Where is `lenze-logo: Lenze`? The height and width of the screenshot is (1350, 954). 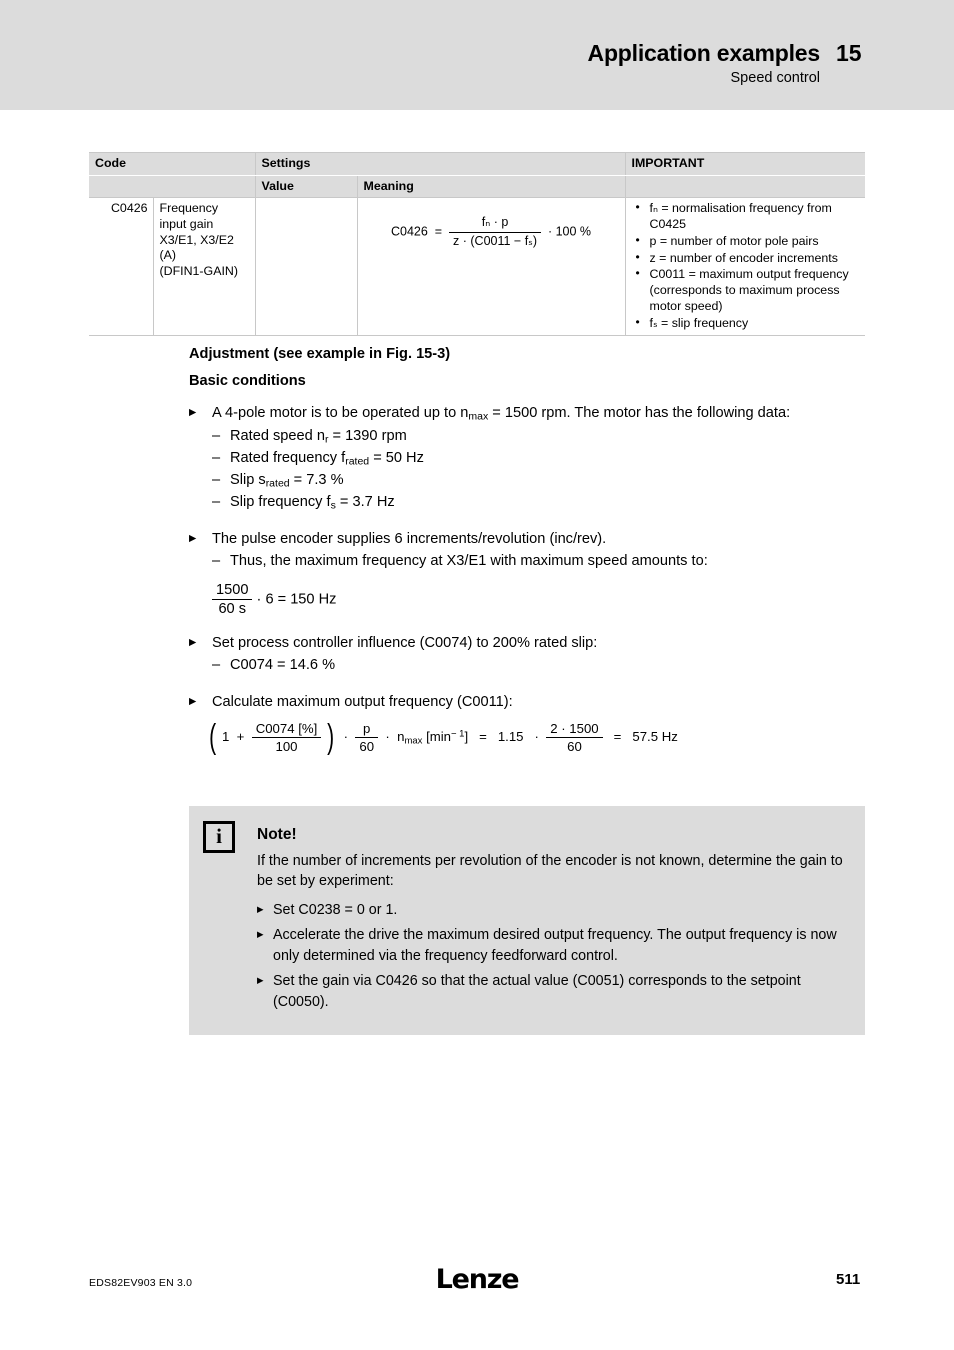 lenze-logo: Lenze is located at coordinates (477, 1279).